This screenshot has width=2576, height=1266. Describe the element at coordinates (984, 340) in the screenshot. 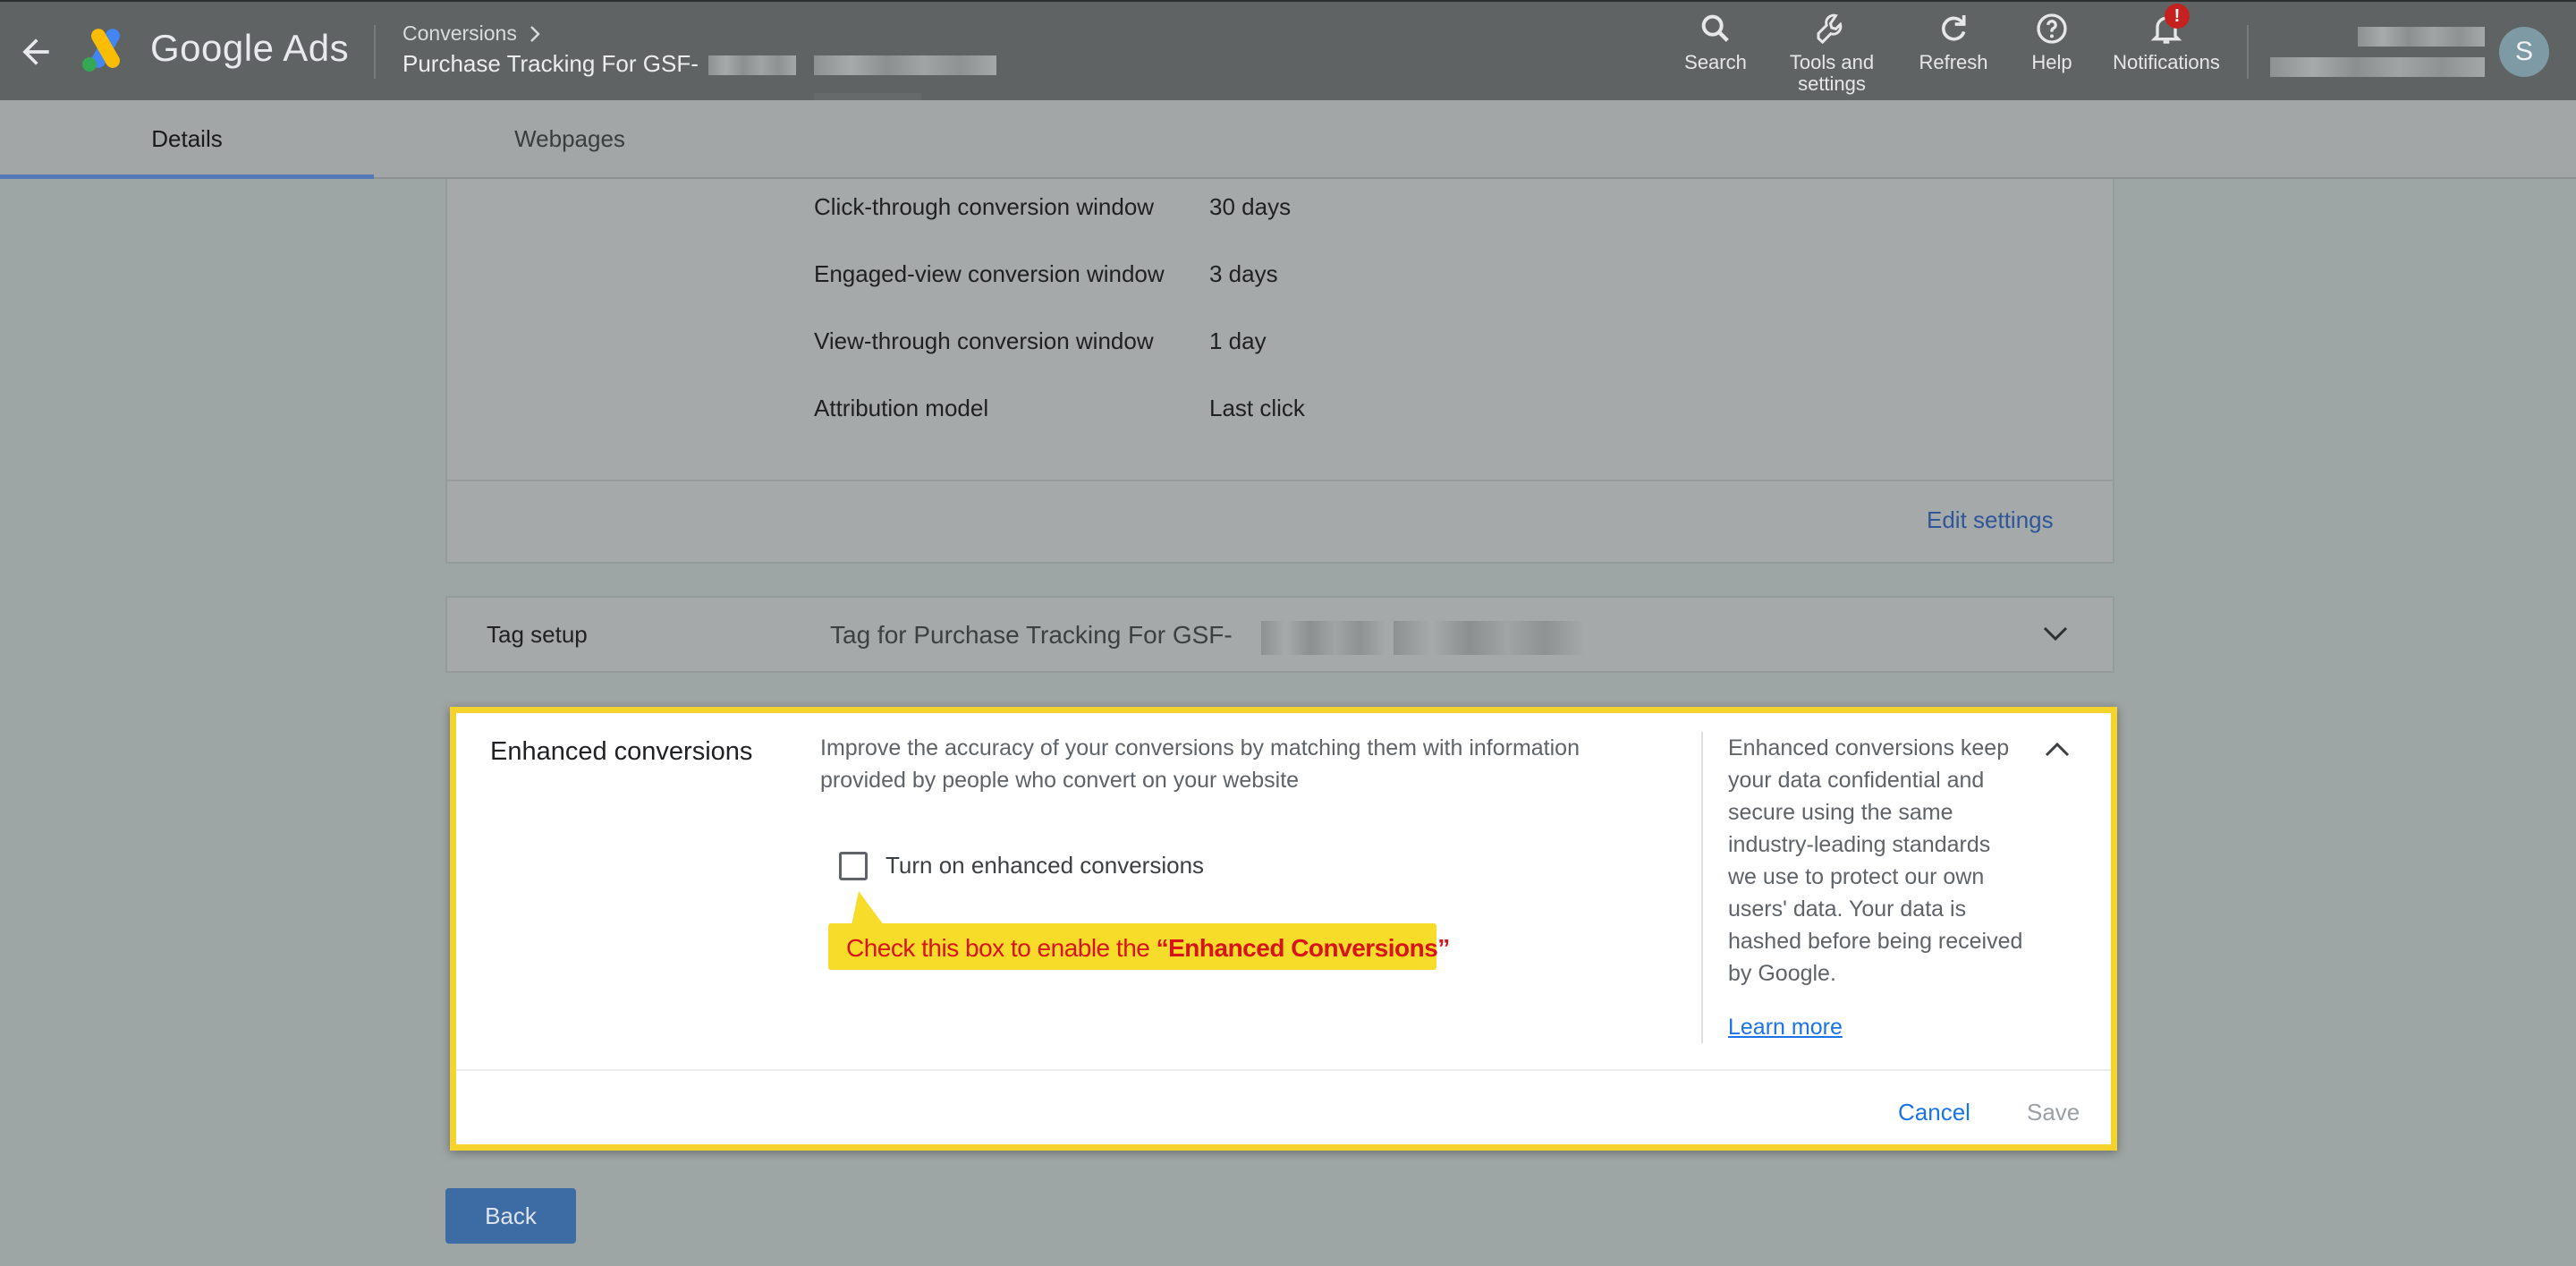

I see `setting-label: View-through conversion window` at that location.